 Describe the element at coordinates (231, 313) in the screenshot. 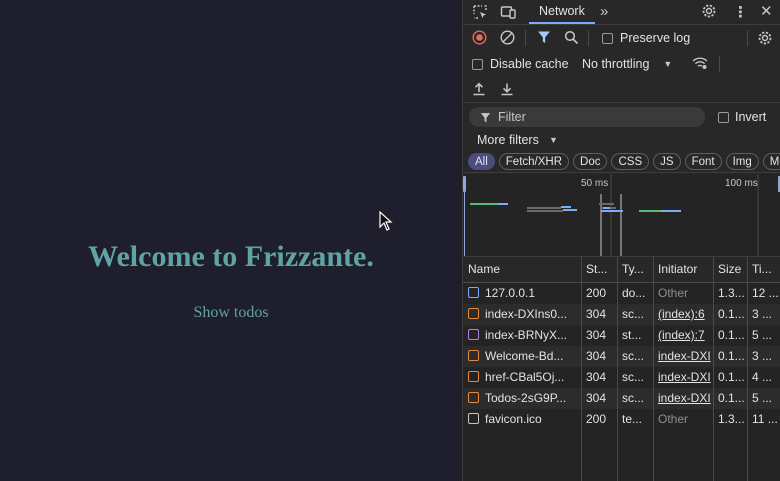

I see `show-todos-link: Show todos` at that location.